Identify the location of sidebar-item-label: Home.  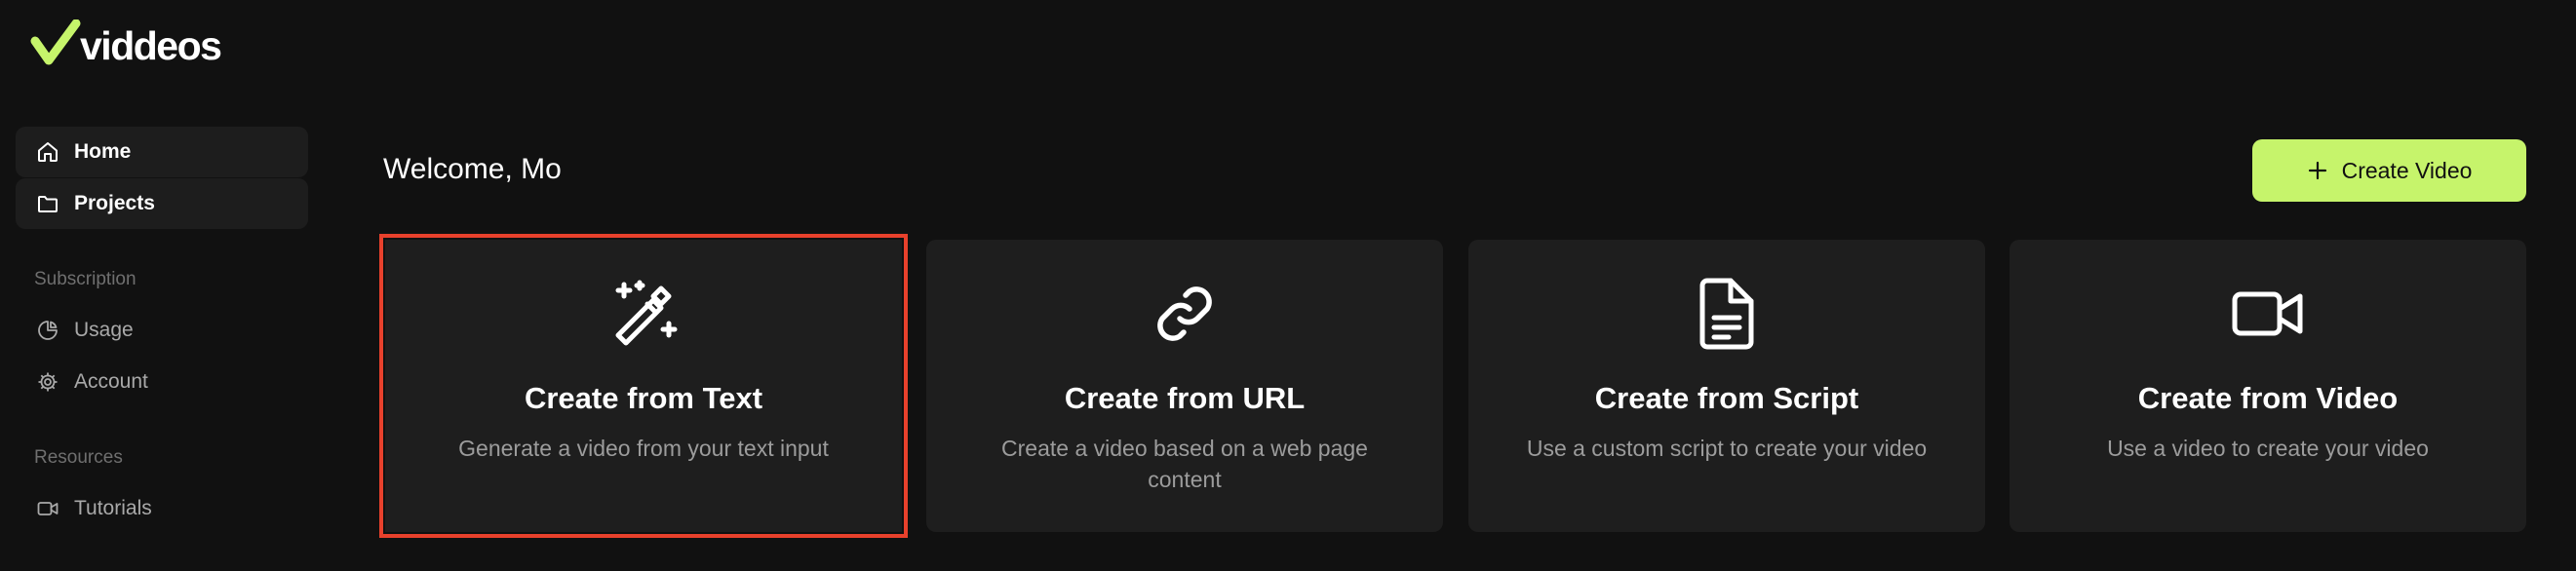
(103, 151).